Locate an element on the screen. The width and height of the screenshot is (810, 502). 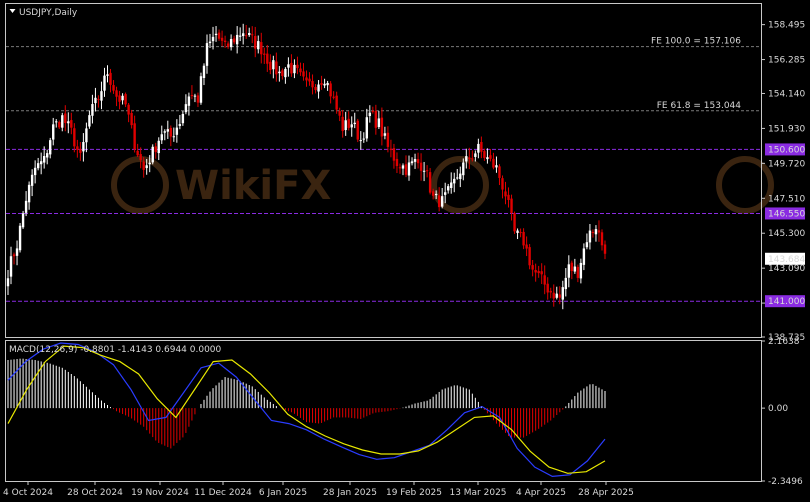
time-axis-label: 6 Jan 2025 is located at coordinates (283, 493).